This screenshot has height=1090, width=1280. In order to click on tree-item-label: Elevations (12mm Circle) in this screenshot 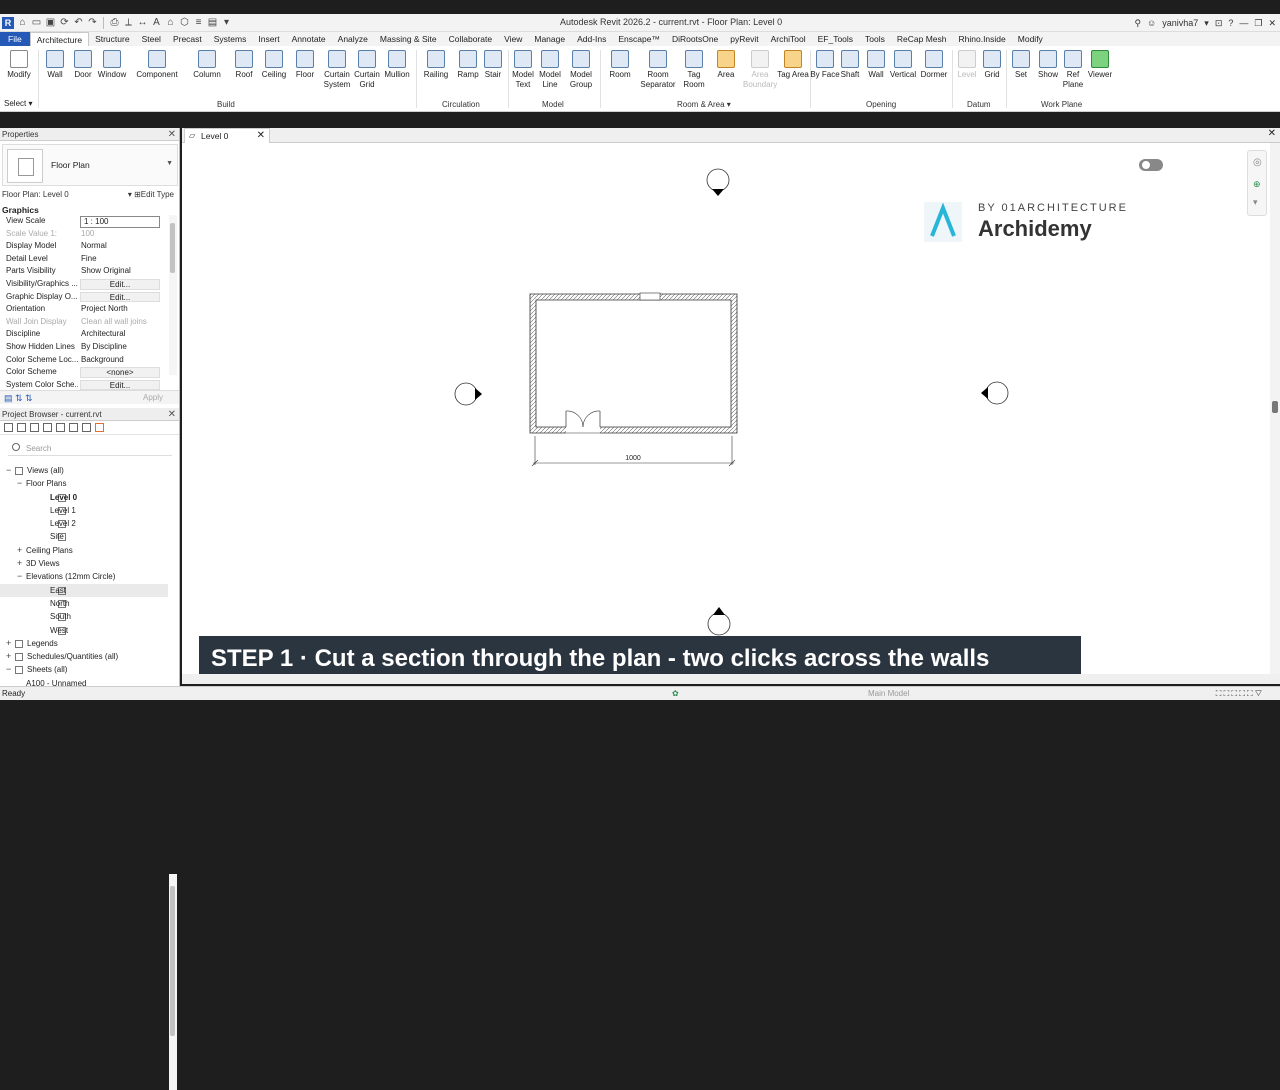, I will do `click(70, 576)`.